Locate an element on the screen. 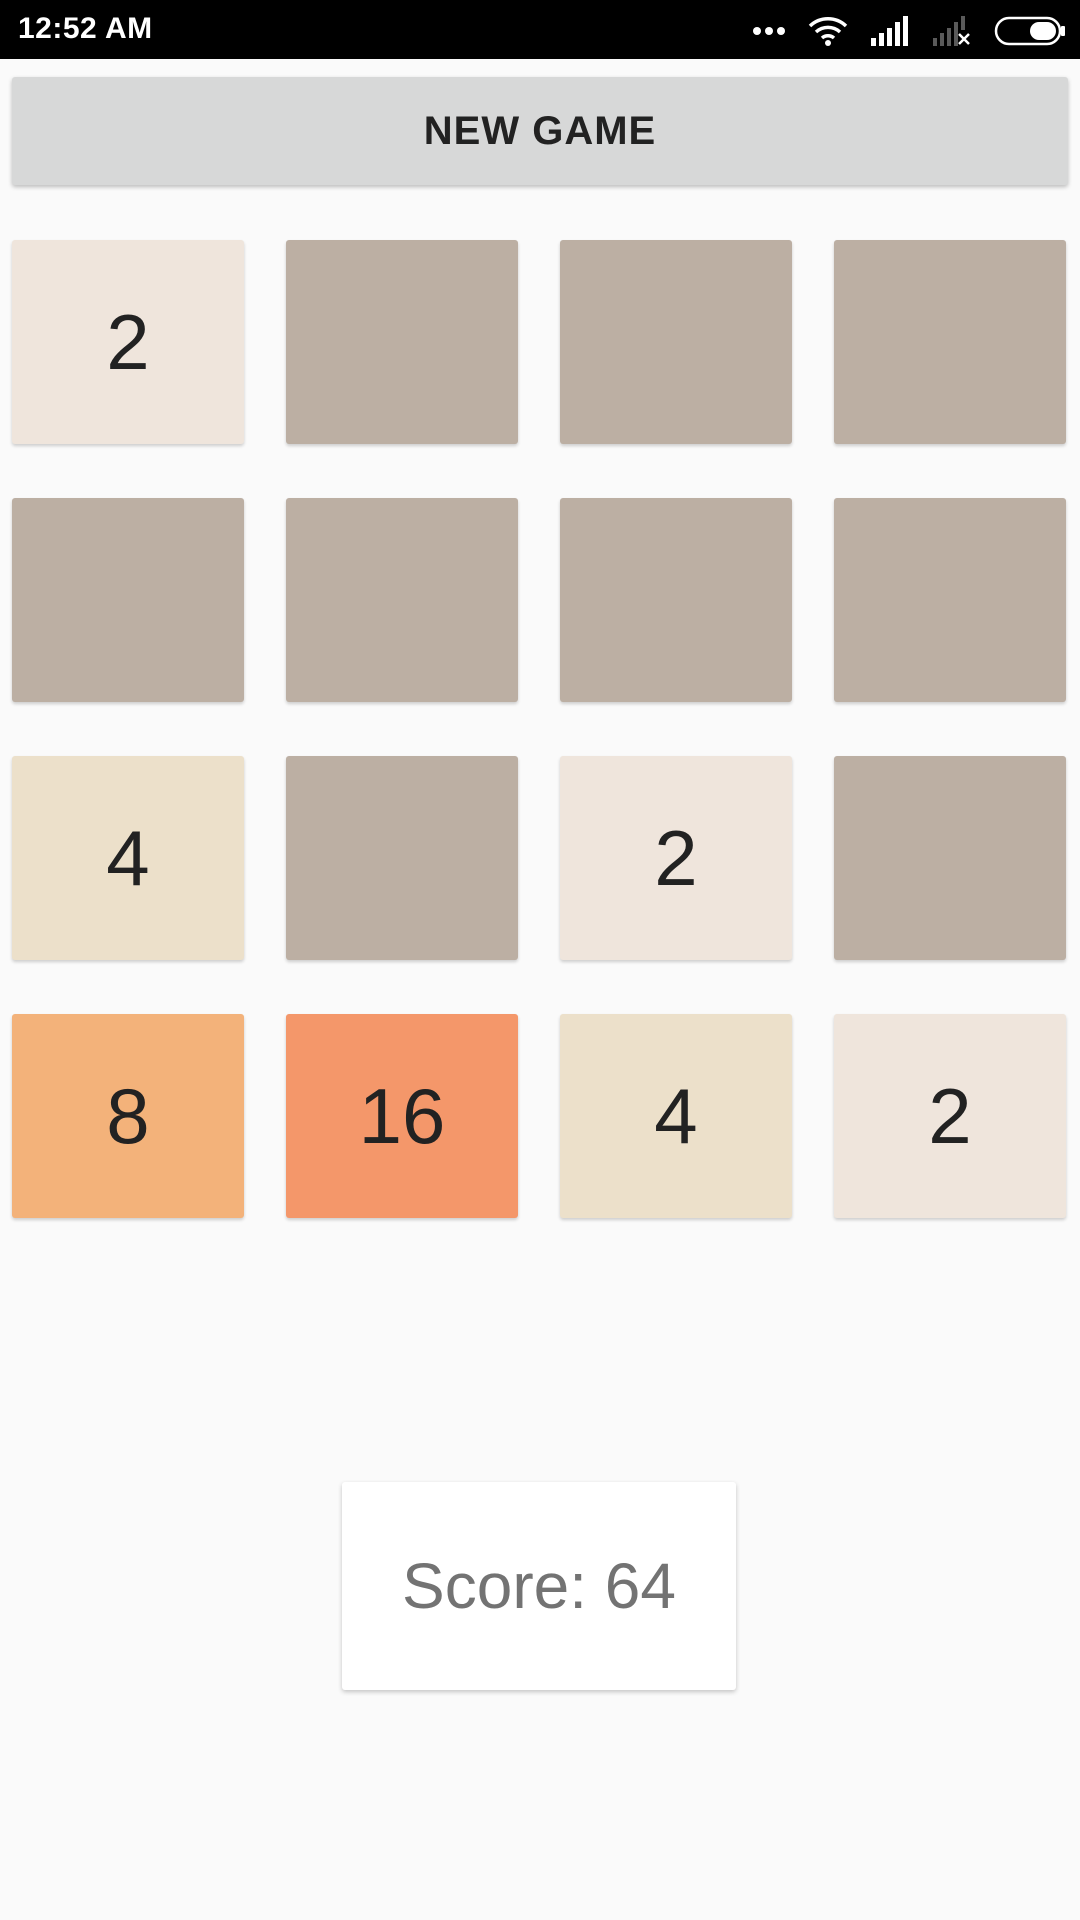 This screenshot has height=1920, width=1080. tile-value: 16 is located at coordinates (402, 1115).